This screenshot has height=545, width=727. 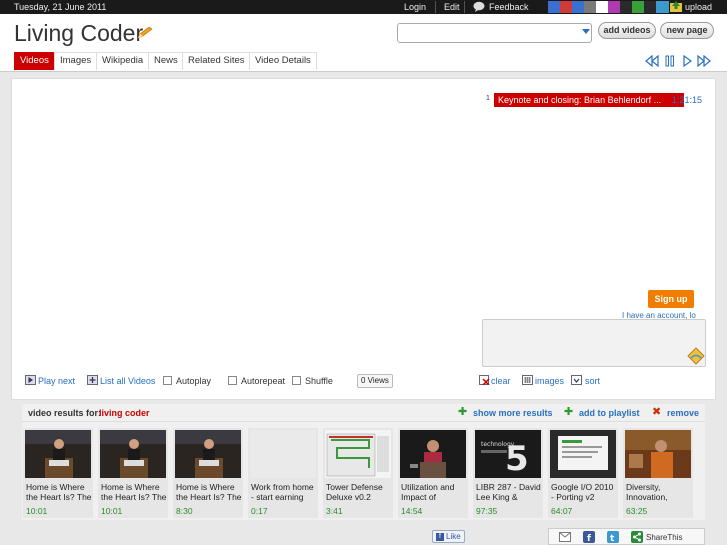 I want to click on video-title: Google I/O 2010 - Porting v2, so click(x=584, y=493).